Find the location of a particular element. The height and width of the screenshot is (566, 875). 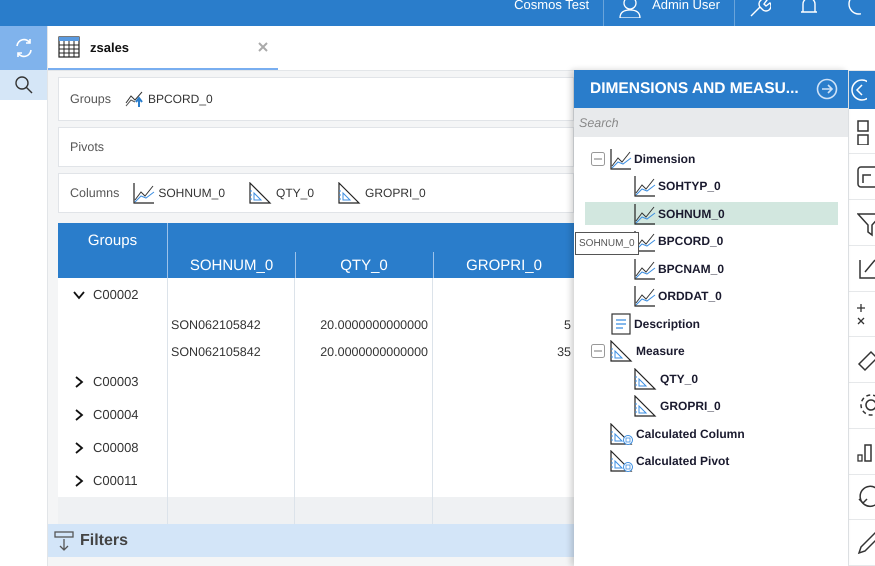

zone-label: Groups is located at coordinates (90, 99).